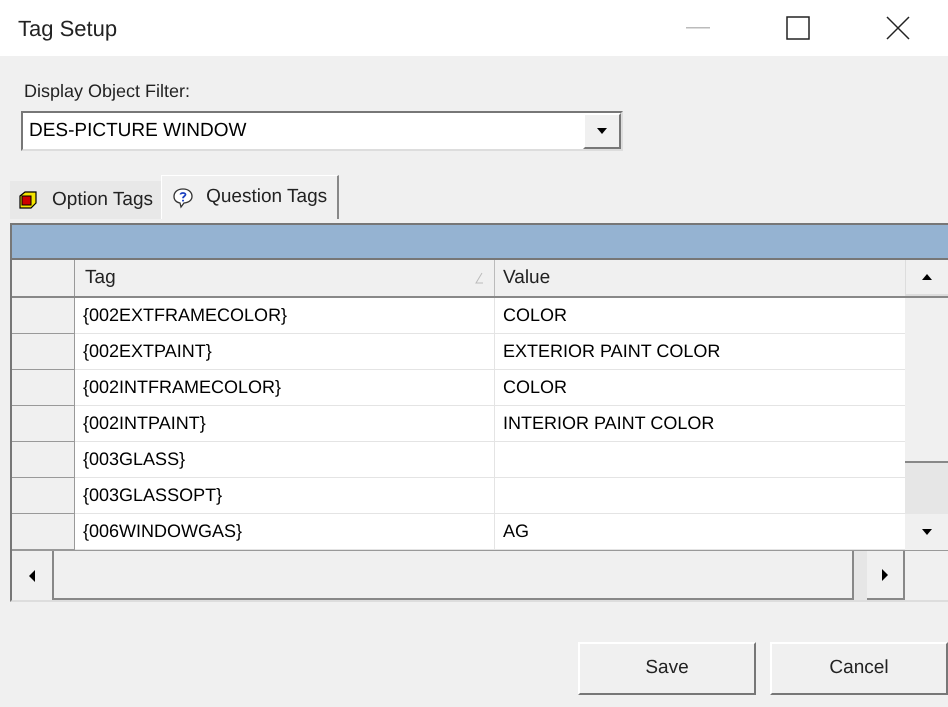  I want to click on dropdown-arrow-icon, so click(602, 131).